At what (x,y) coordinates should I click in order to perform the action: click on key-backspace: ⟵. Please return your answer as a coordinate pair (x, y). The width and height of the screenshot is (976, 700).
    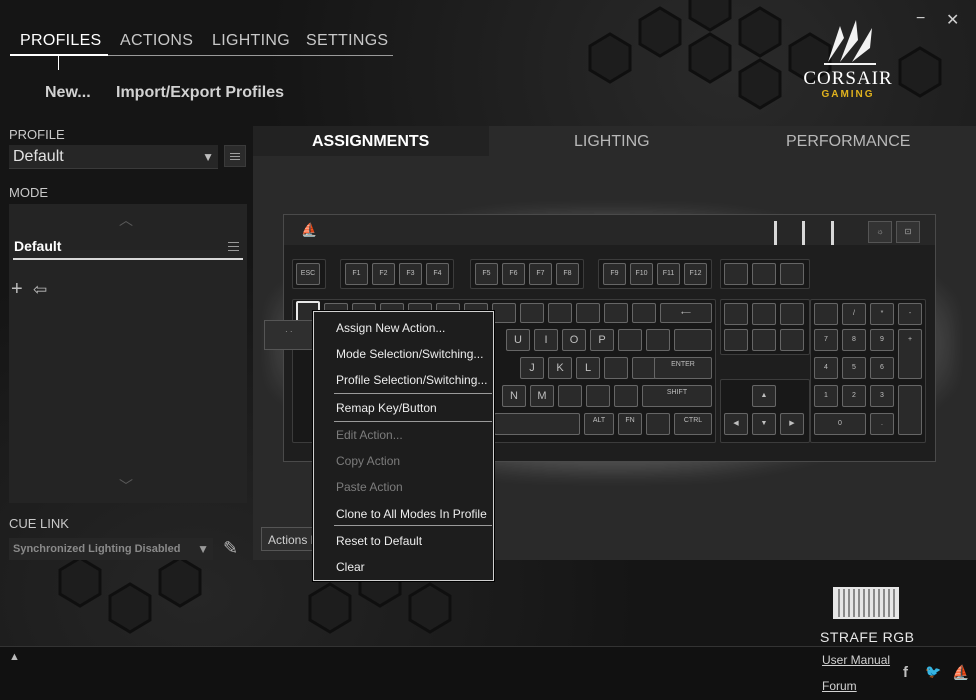
    Looking at the image, I should click on (686, 313).